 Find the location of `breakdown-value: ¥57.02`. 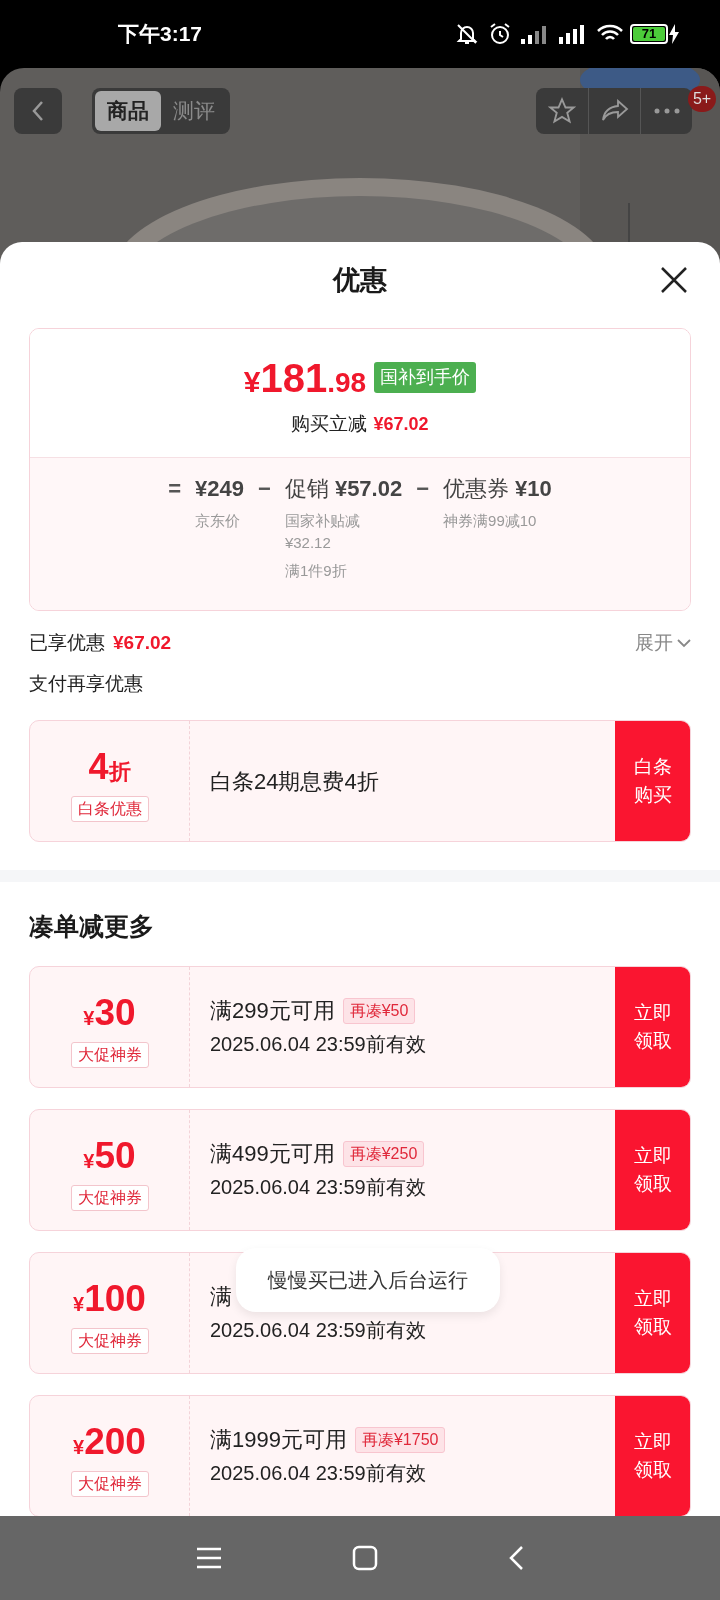

breakdown-value: ¥57.02 is located at coordinates (368, 489).